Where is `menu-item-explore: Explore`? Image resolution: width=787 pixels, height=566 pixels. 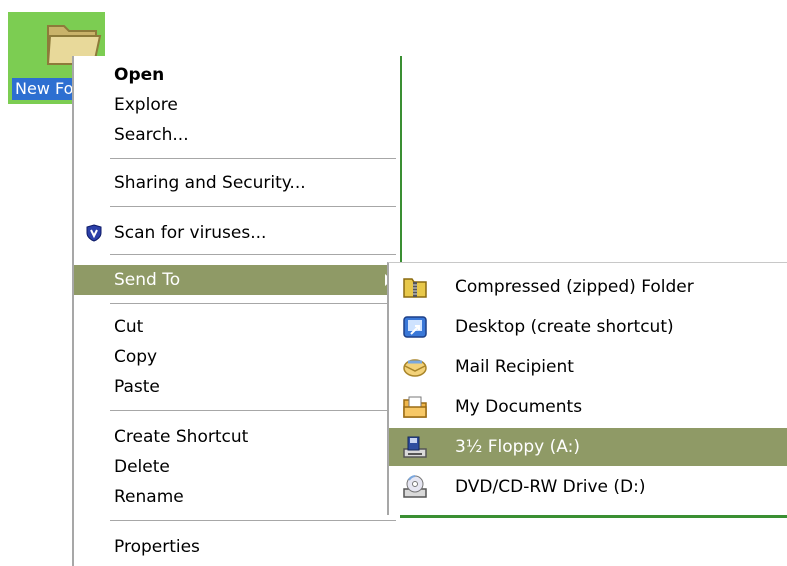
menu-item-explore: Explore is located at coordinates (237, 105).